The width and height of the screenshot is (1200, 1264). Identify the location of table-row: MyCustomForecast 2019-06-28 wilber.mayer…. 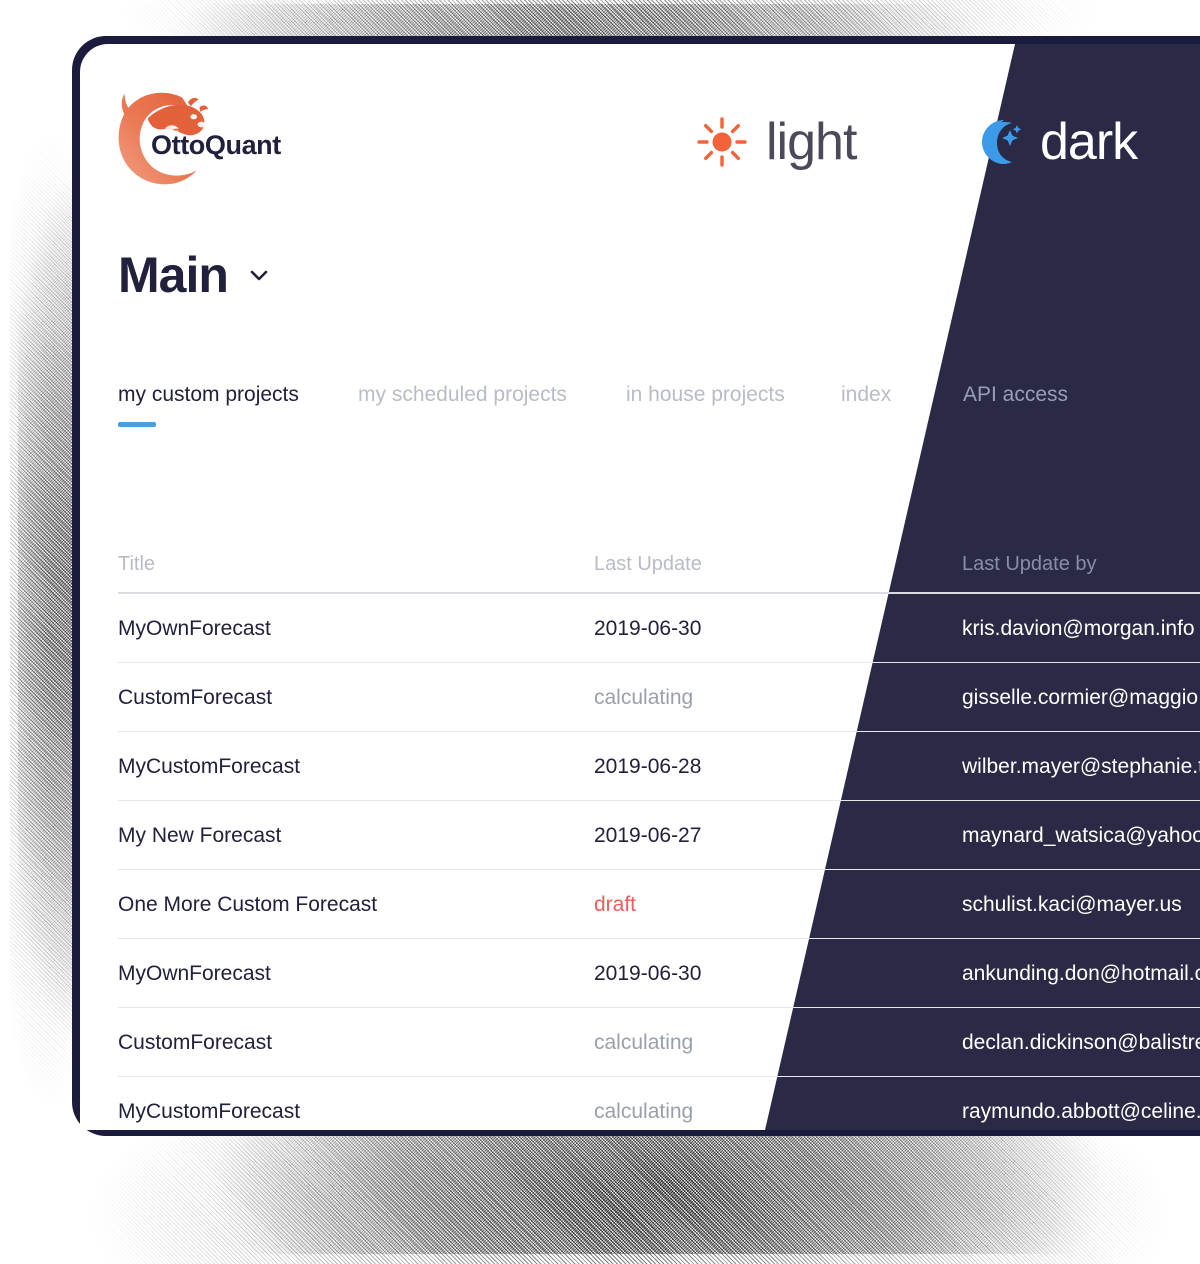
(640, 766).